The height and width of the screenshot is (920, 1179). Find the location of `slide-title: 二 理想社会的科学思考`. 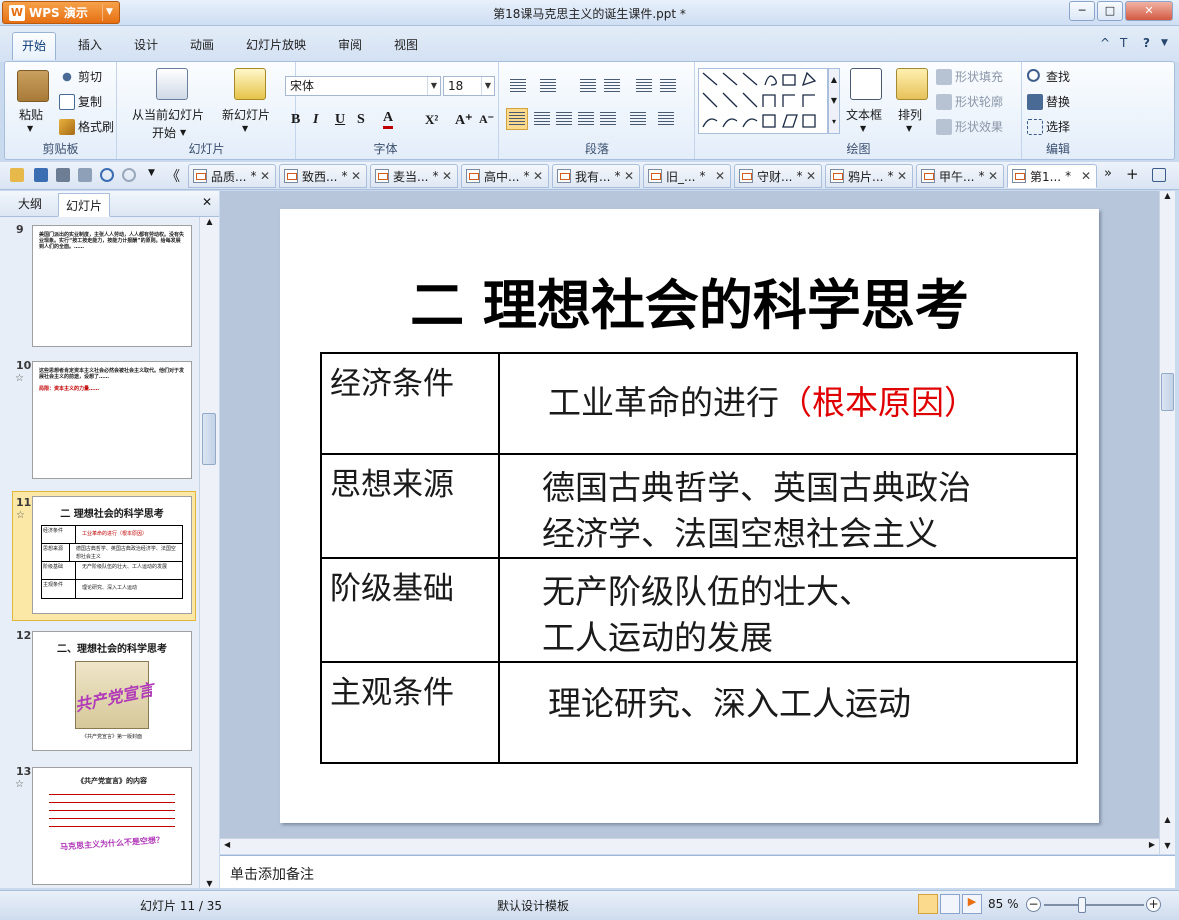

slide-title: 二 理想社会的科学思考 is located at coordinates (689, 300).